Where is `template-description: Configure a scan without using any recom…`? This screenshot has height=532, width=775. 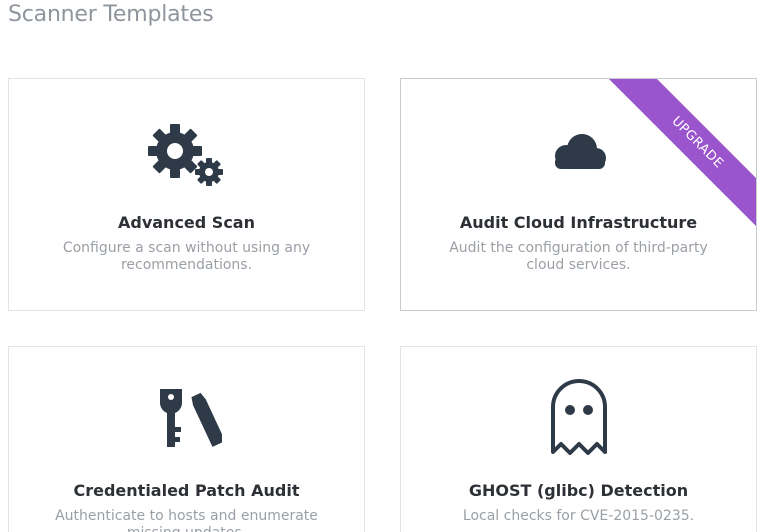
template-description: Configure a scan without using any recom… is located at coordinates (186, 256).